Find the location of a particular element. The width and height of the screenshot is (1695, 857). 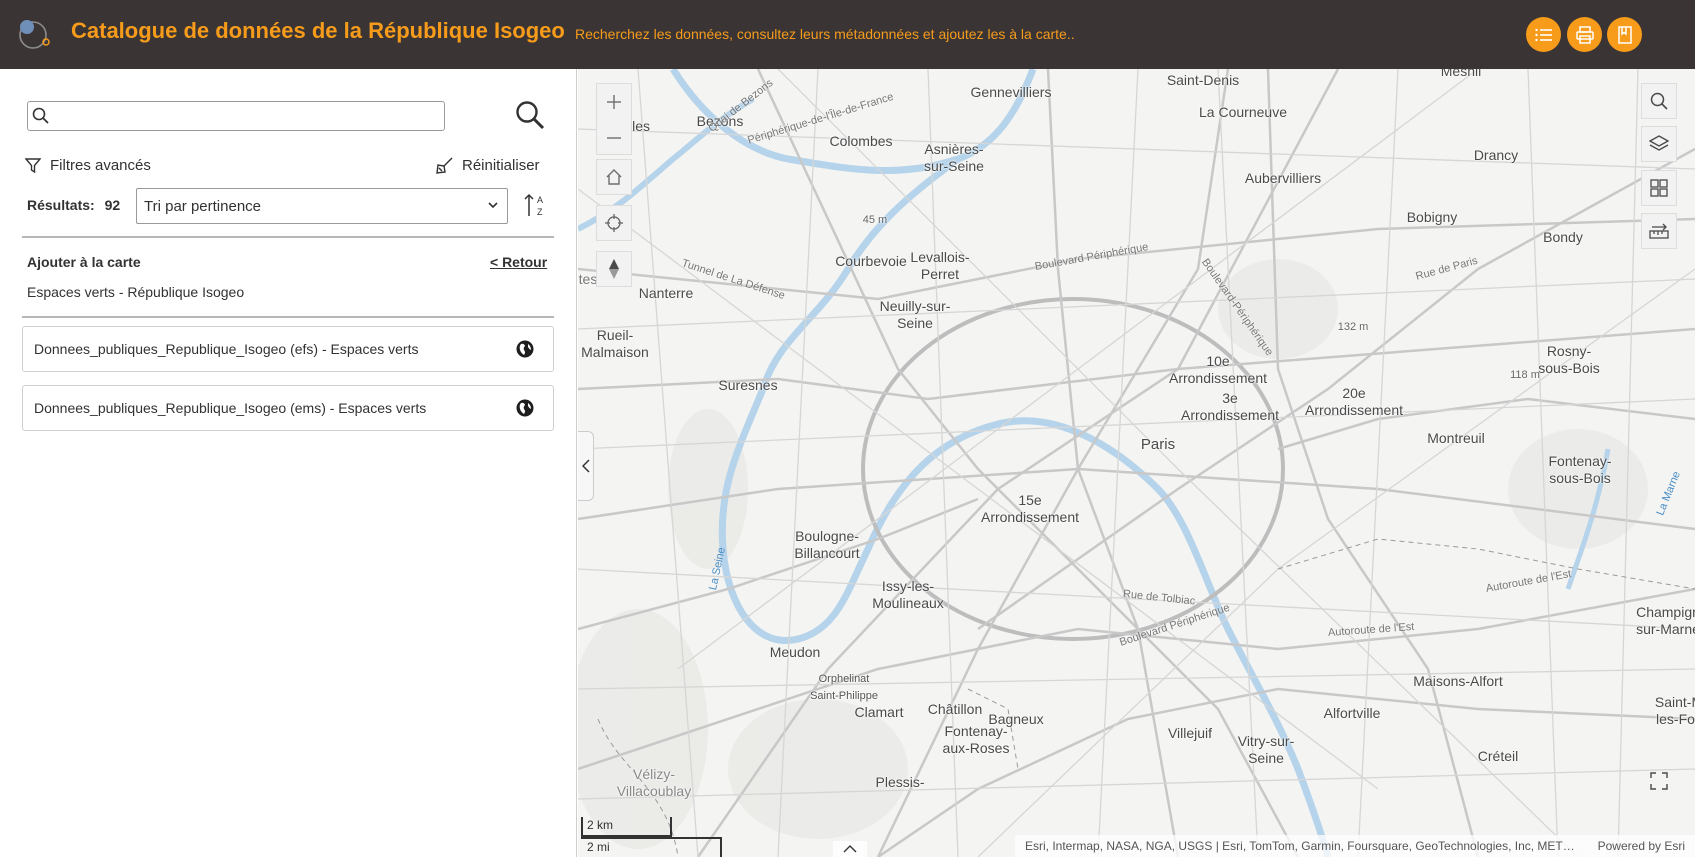

sort-direction-button: A Z is located at coordinates (535, 207).